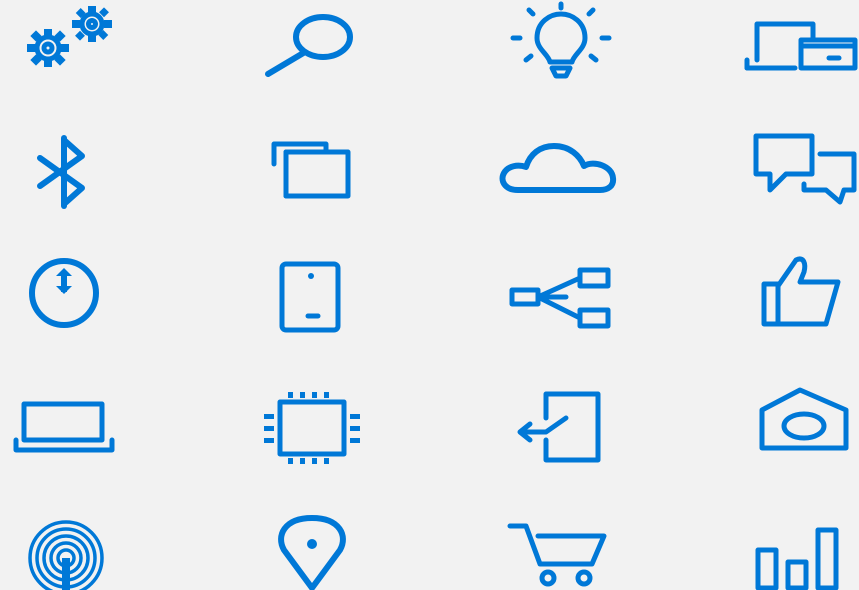 The image size is (859, 590). What do you see at coordinates (561, 555) in the screenshot?
I see `shopping-cart-icon` at bounding box center [561, 555].